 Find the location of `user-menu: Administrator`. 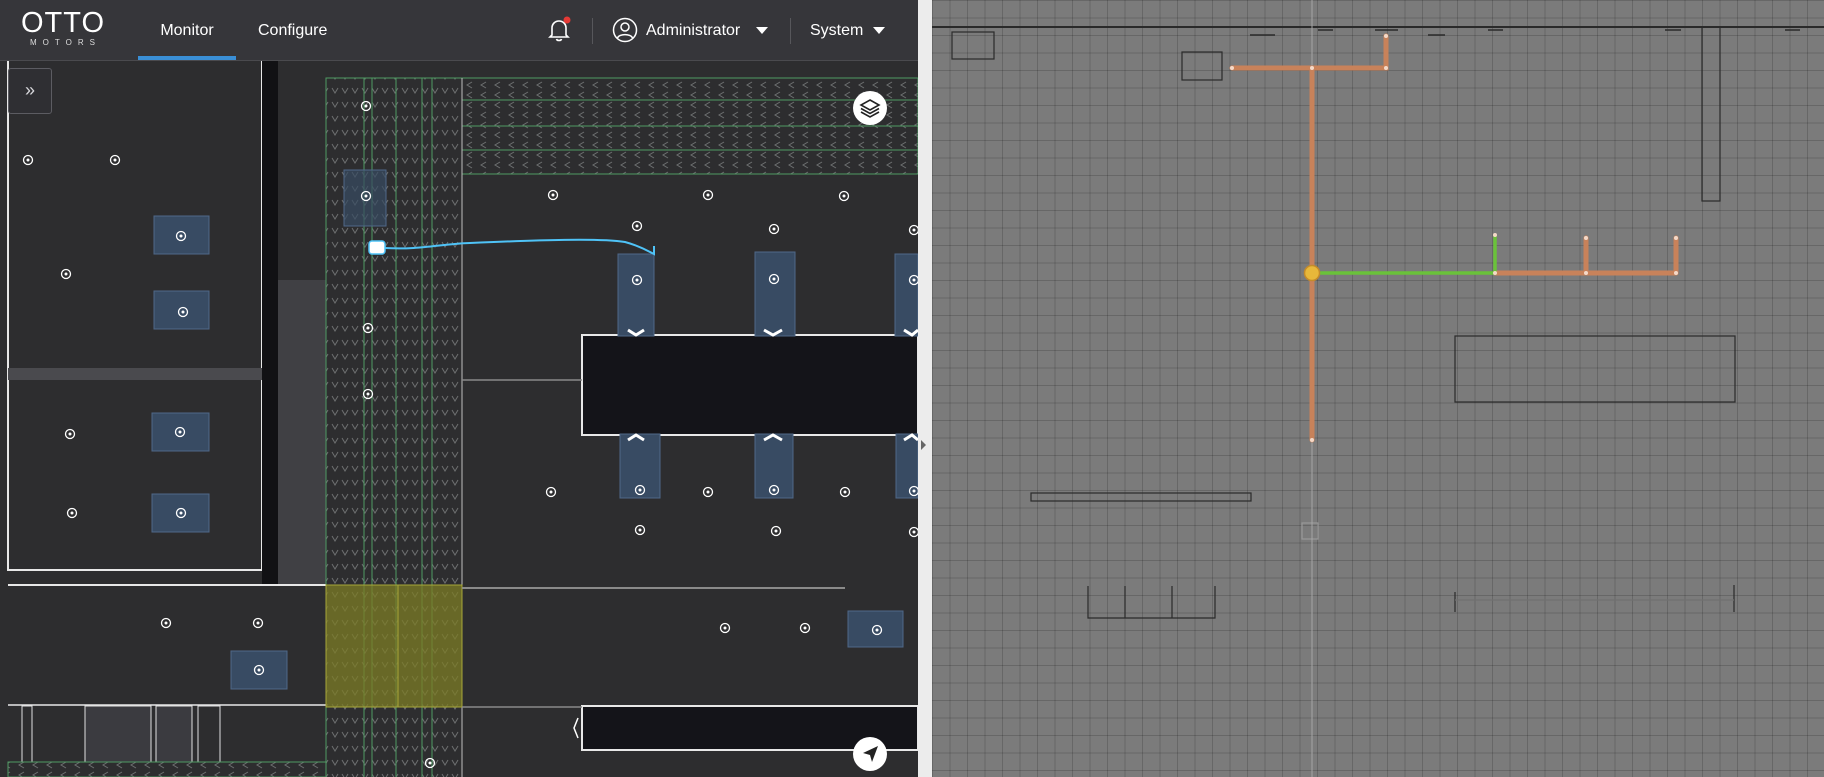

user-menu: Administrator is located at coordinates (692, 30).